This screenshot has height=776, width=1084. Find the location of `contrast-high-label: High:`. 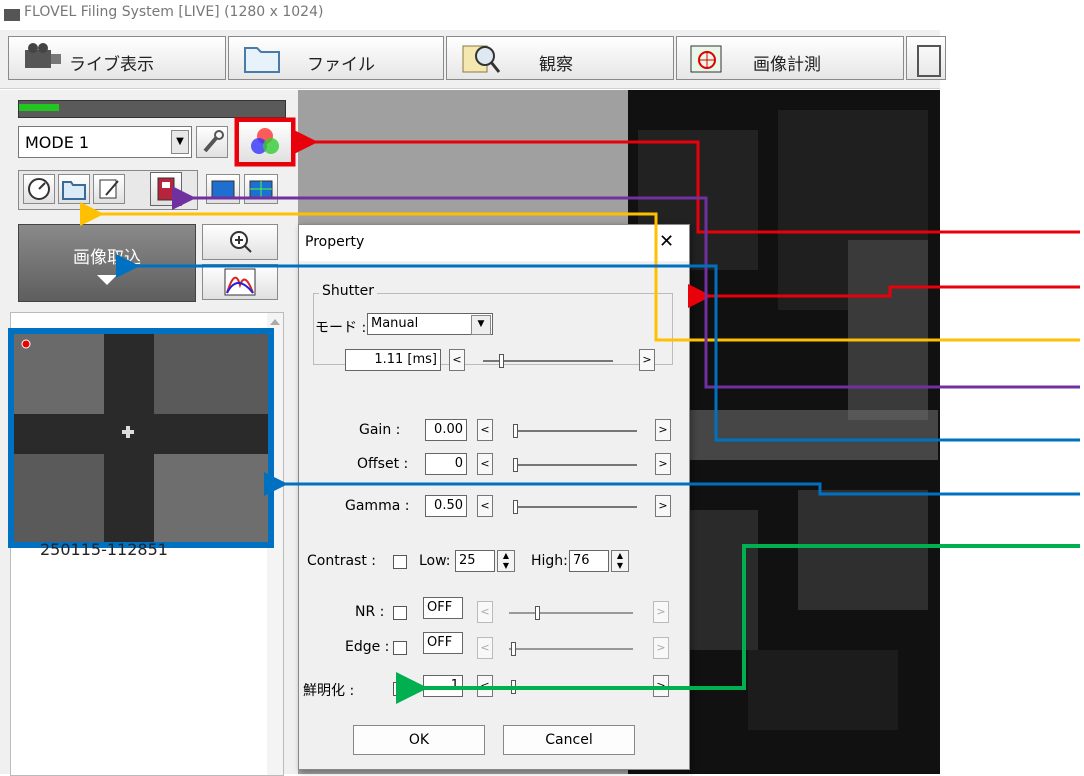

contrast-high-label: High: is located at coordinates (549, 561).